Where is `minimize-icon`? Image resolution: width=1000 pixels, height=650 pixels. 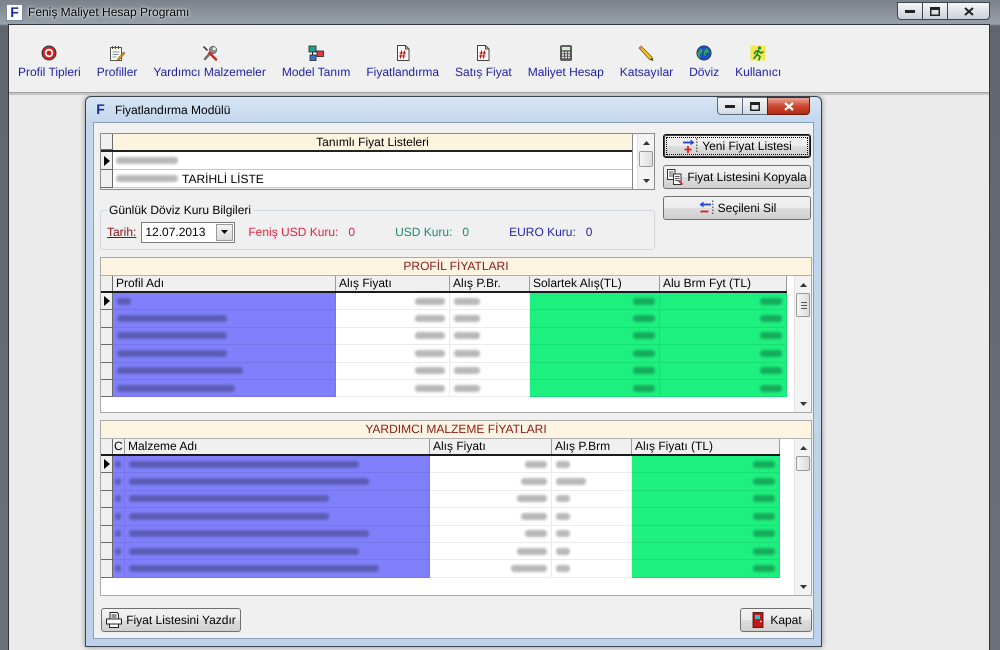 minimize-icon is located at coordinates (910, 11).